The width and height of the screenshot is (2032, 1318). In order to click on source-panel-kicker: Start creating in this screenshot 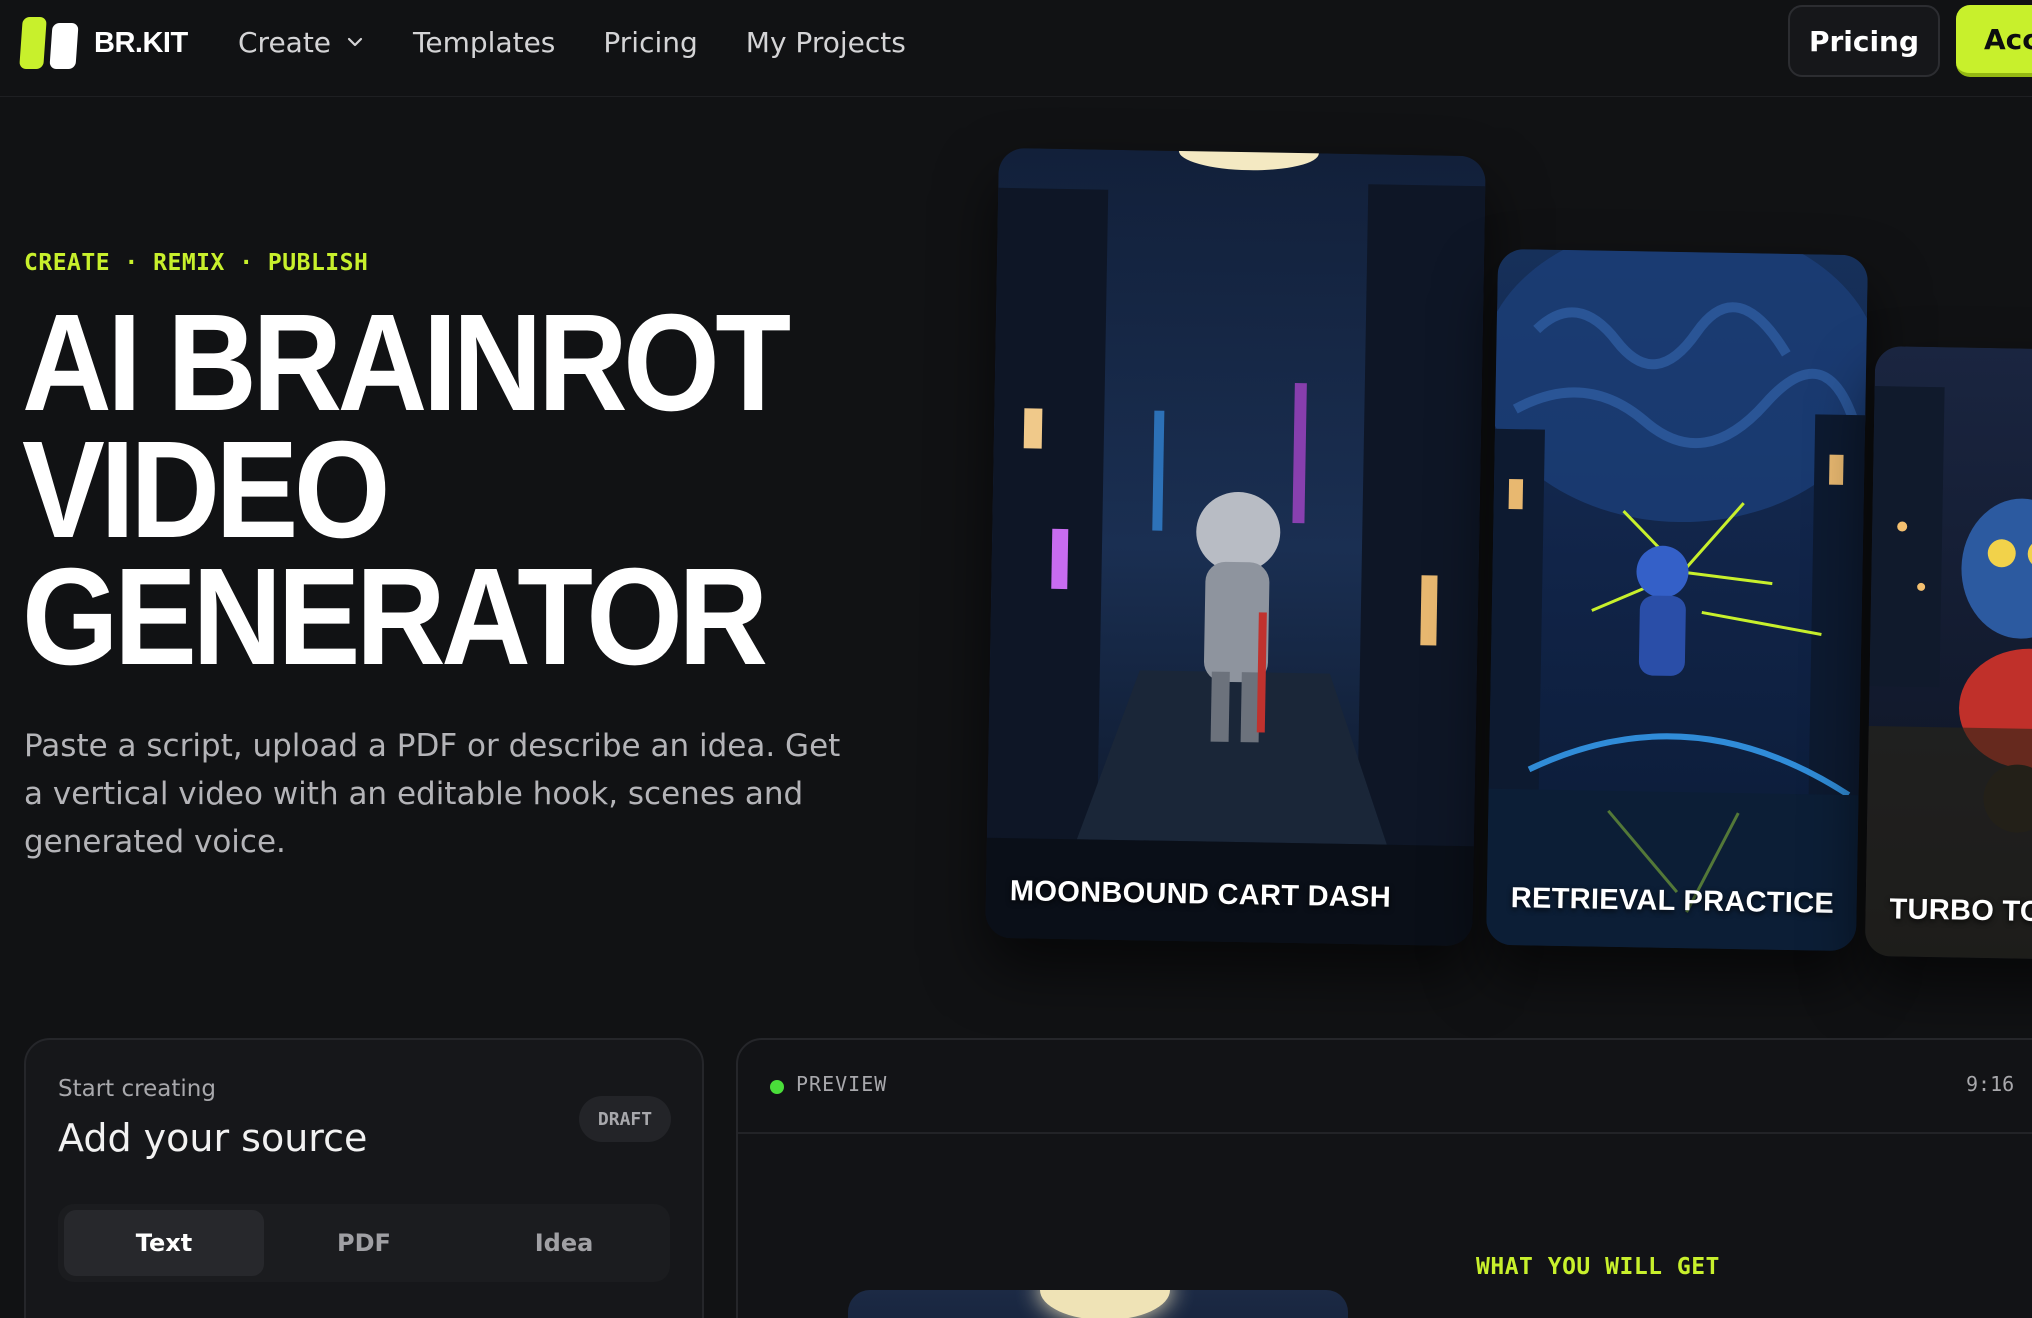, I will do `click(137, 1089)`.